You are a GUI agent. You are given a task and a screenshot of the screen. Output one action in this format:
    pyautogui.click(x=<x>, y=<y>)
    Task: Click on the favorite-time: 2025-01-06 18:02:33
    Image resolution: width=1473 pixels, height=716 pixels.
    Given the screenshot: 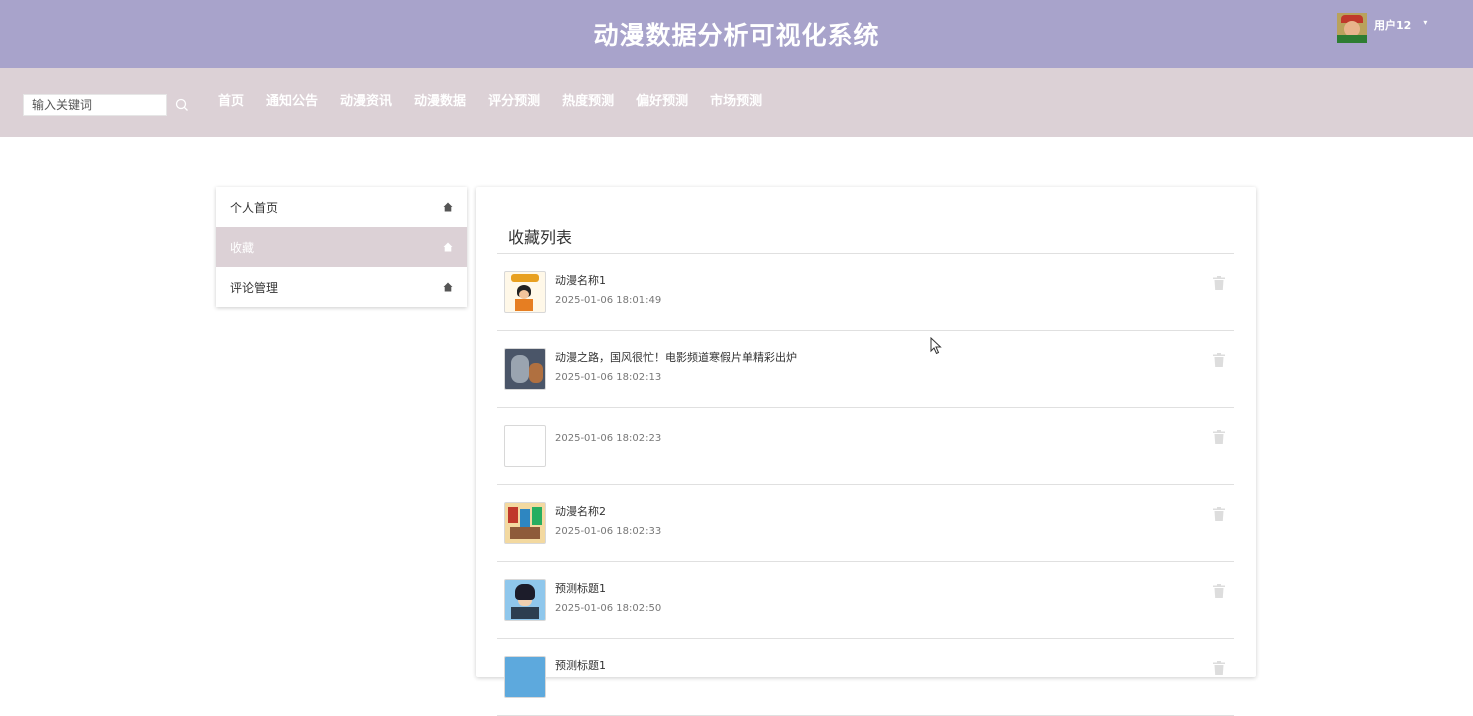 What is the action you would take?
    pyautogui.click(x=608, y=531)
    